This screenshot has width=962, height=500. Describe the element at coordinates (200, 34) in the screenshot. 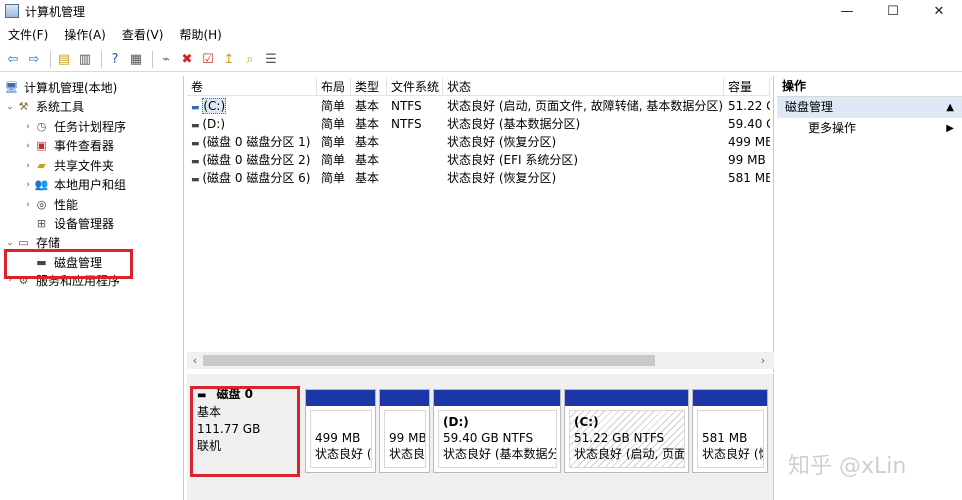

I see `menu-help: 帮助(H)` at that location.